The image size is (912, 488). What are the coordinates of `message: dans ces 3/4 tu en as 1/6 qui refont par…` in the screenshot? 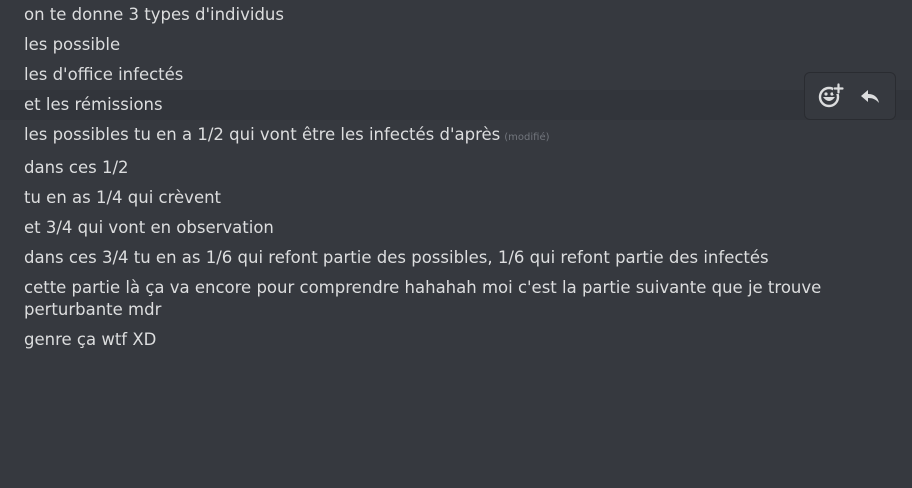 It's located at (456, 258).